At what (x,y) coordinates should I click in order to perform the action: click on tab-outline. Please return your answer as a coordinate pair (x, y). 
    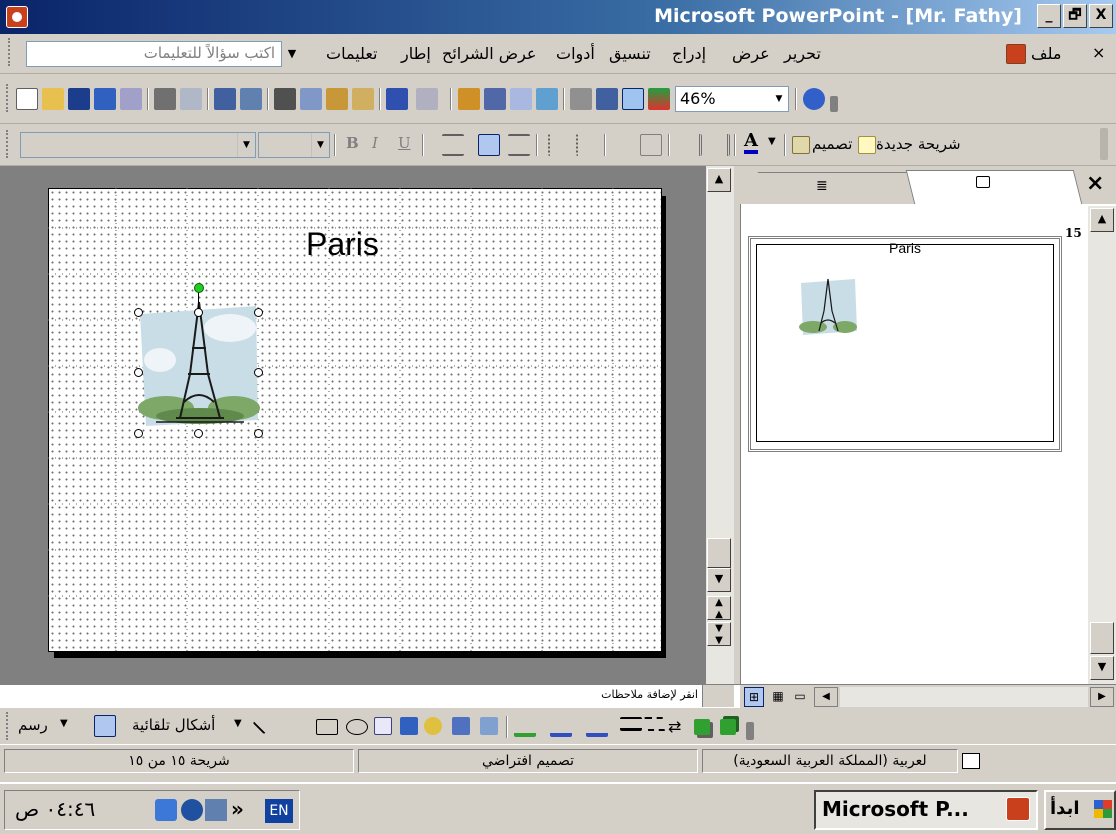
    Looking at the image, I should click on (829, 188).